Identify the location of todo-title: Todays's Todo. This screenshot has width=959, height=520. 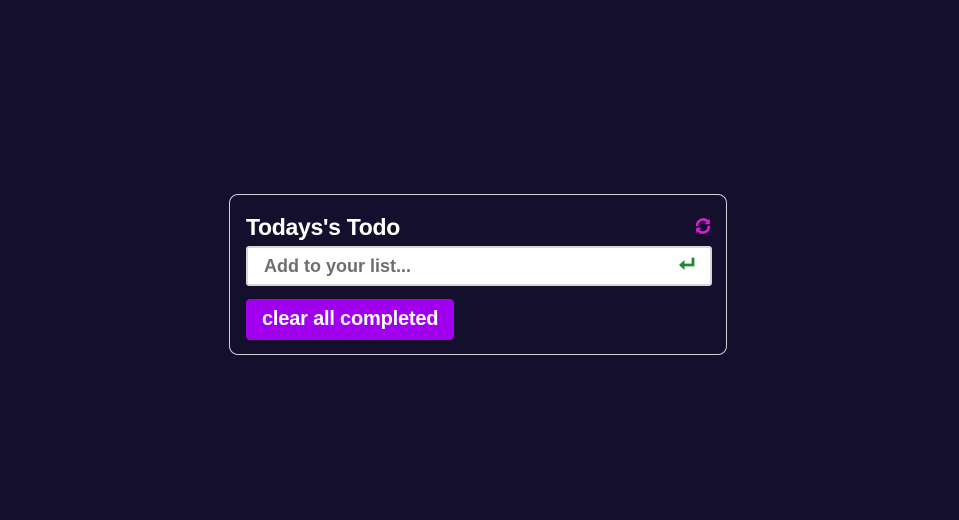
(323, 227).